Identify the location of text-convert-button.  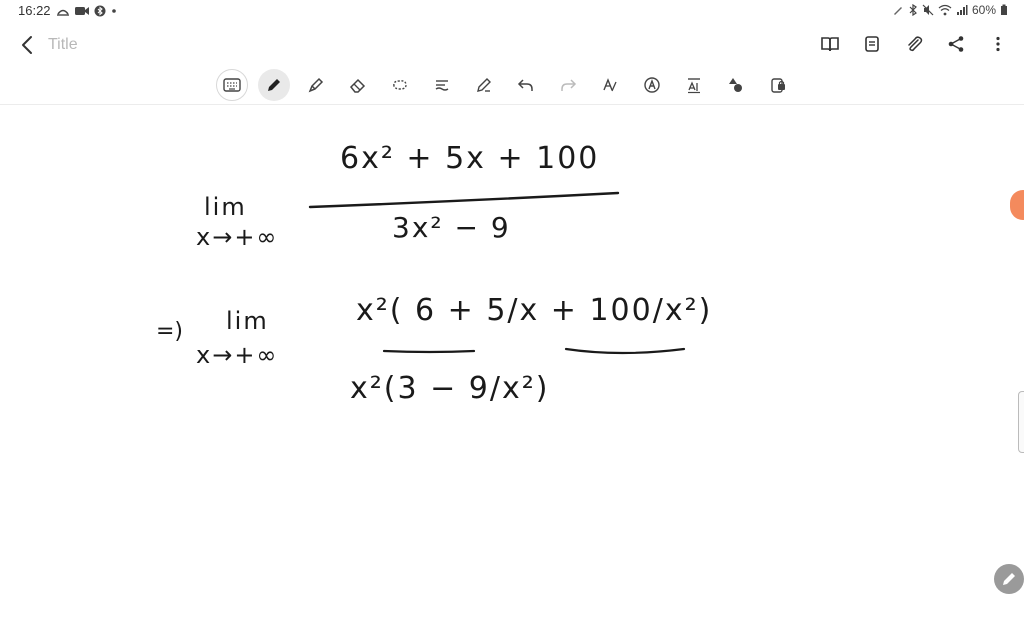
(442, 85).